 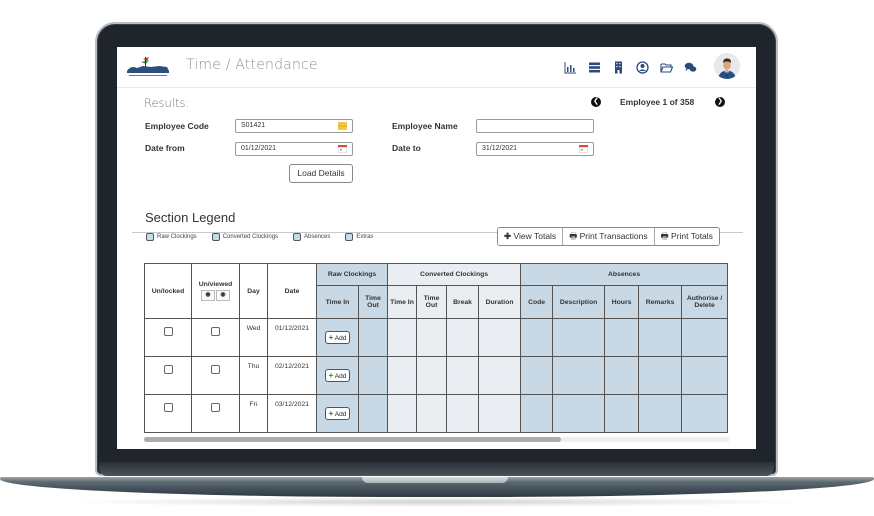 What do you see at coordinates (292, 413) in the screenshot?
I see `date-cell: 03/12/2021` at bounding box center [292, 413].